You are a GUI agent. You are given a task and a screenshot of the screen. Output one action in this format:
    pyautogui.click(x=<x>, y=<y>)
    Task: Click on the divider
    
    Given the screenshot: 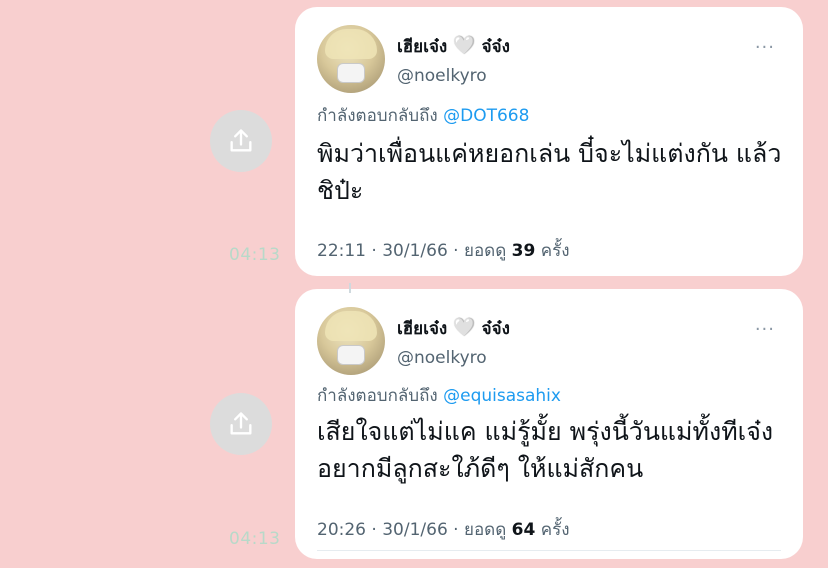 What is the action you would take?
    pyautogui.click(x=549, y=550)
    